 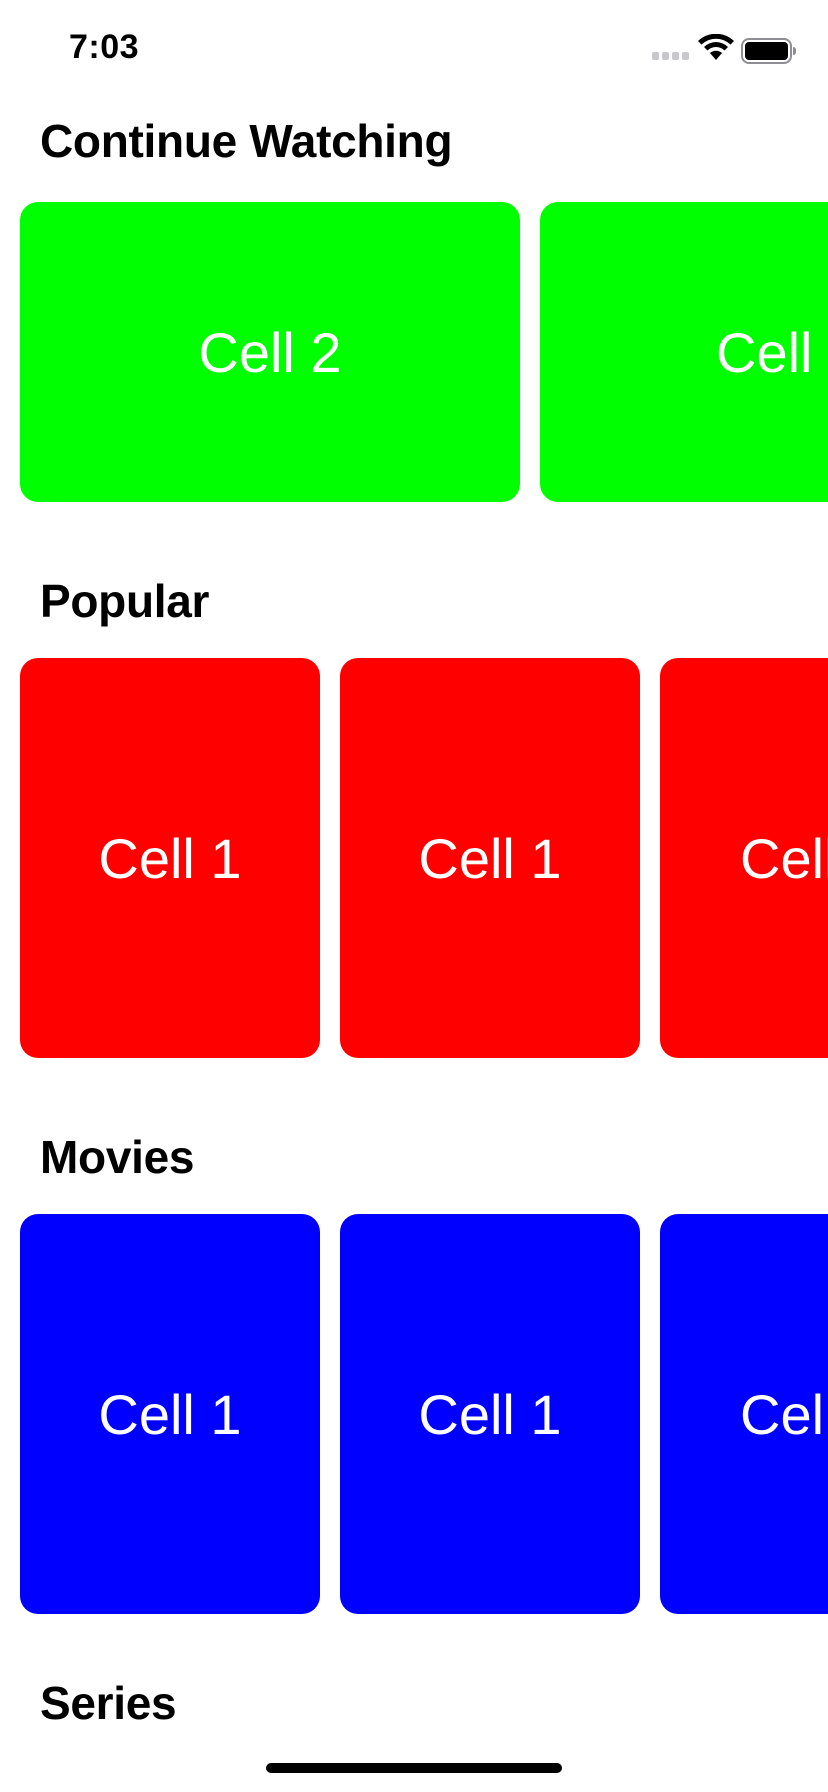 I want to click on cell-label: Cell 2, so click(x=270, y=352).